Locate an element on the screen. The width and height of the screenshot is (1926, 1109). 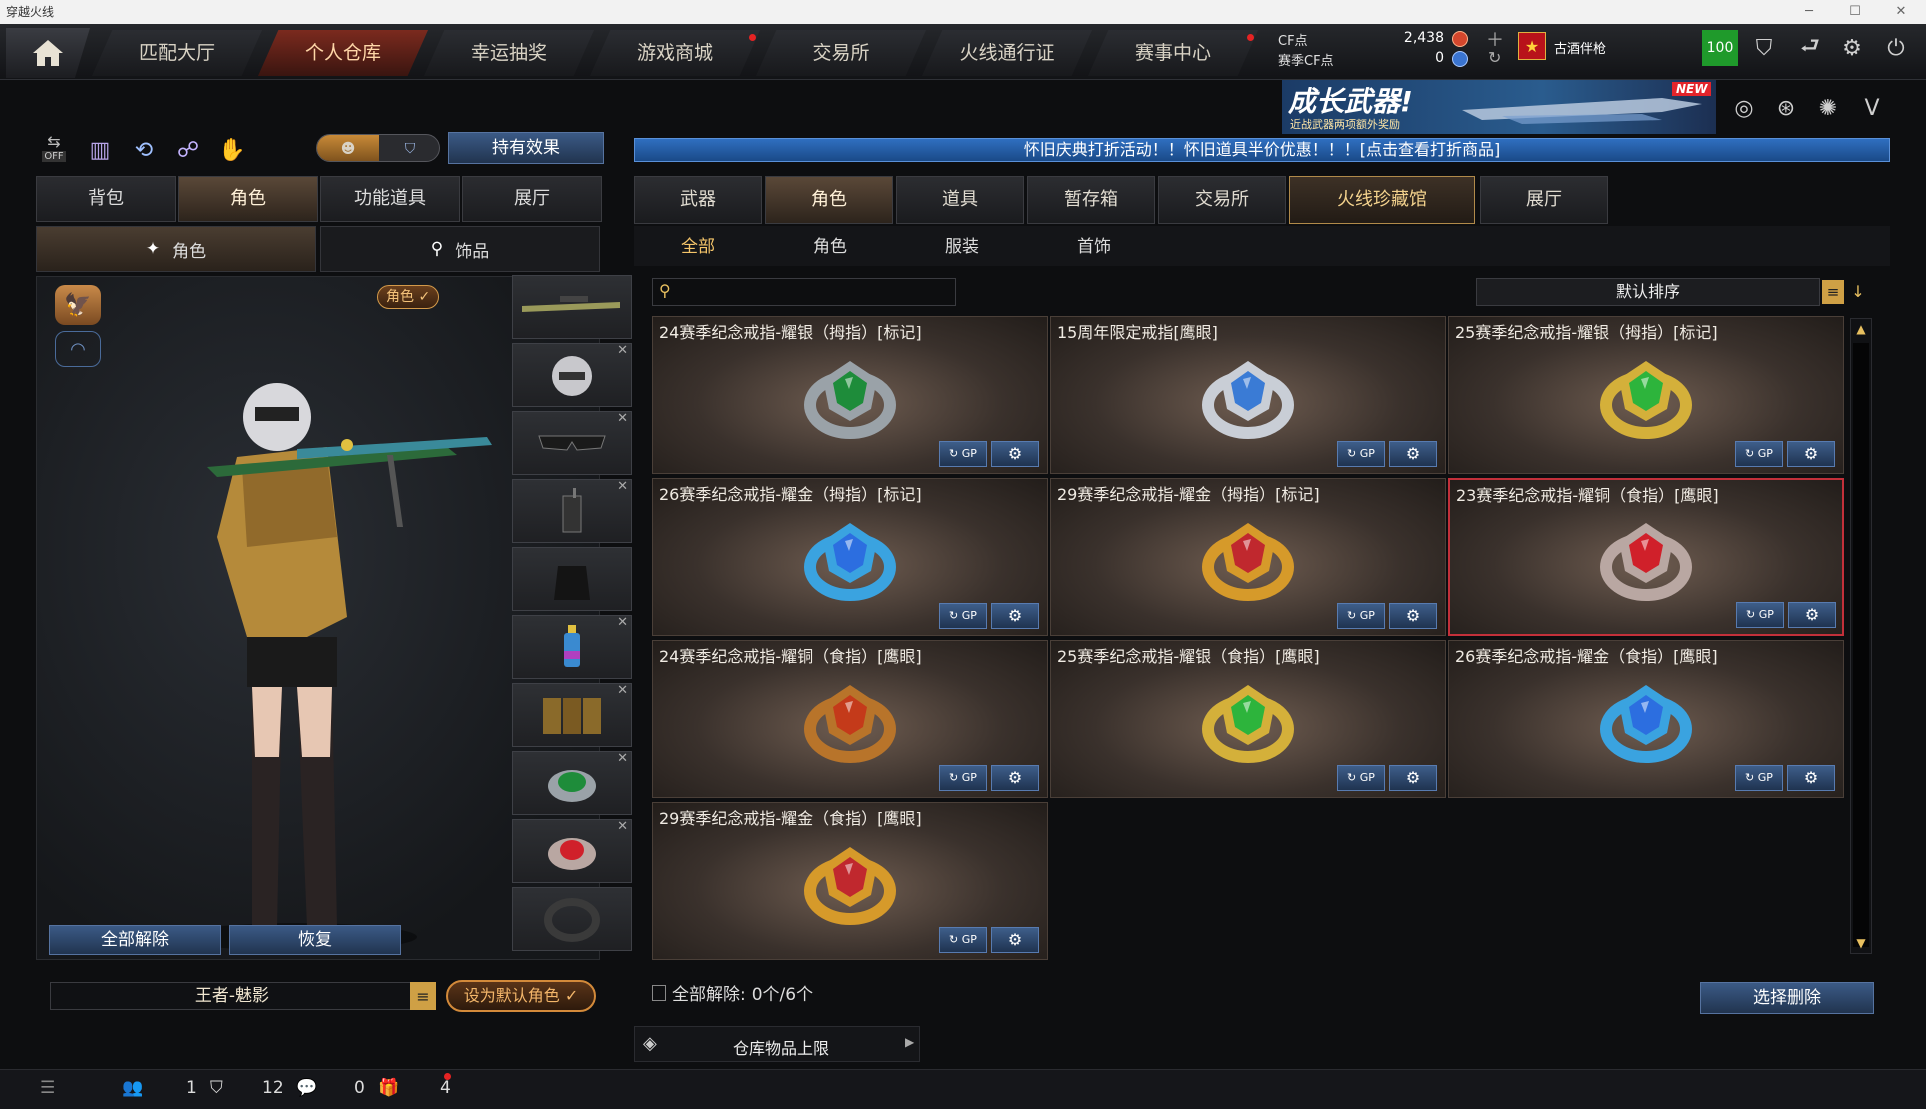
tab-backpack: 背包 is located at coordinates (106, 199).